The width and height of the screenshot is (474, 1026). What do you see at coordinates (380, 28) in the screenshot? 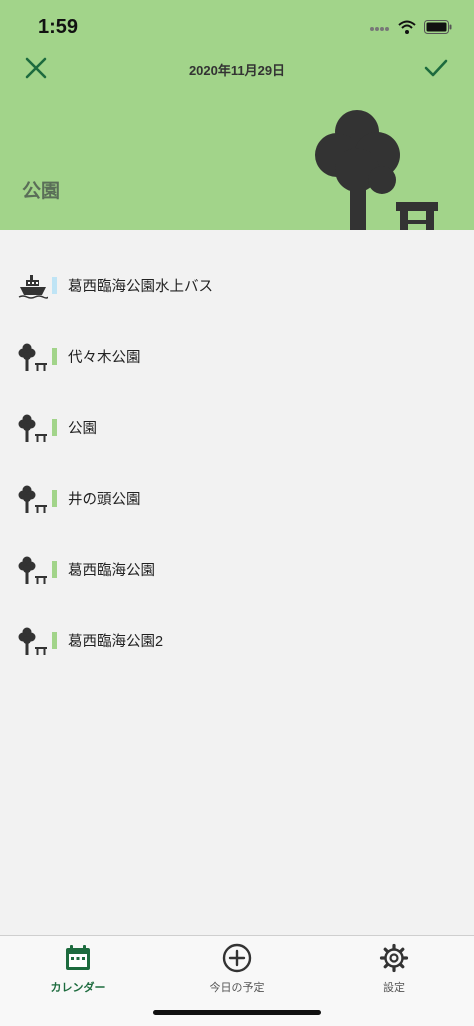
I see `cellular-signal-icon` at bounding box center [380, 28].